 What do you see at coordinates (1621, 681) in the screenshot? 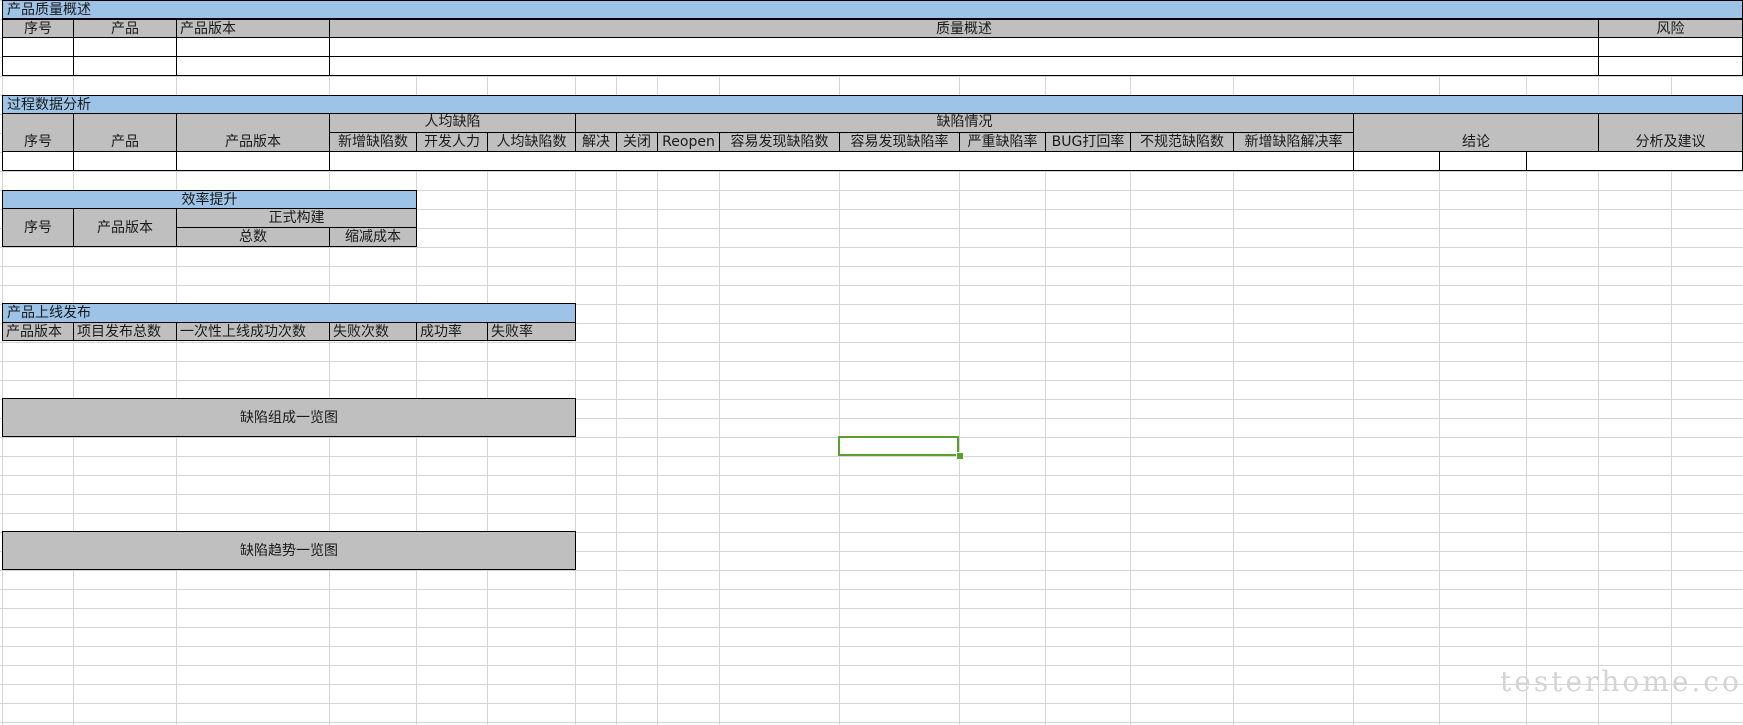
I see `watermark: testerhome.com` at bounding box center [1621, 681].